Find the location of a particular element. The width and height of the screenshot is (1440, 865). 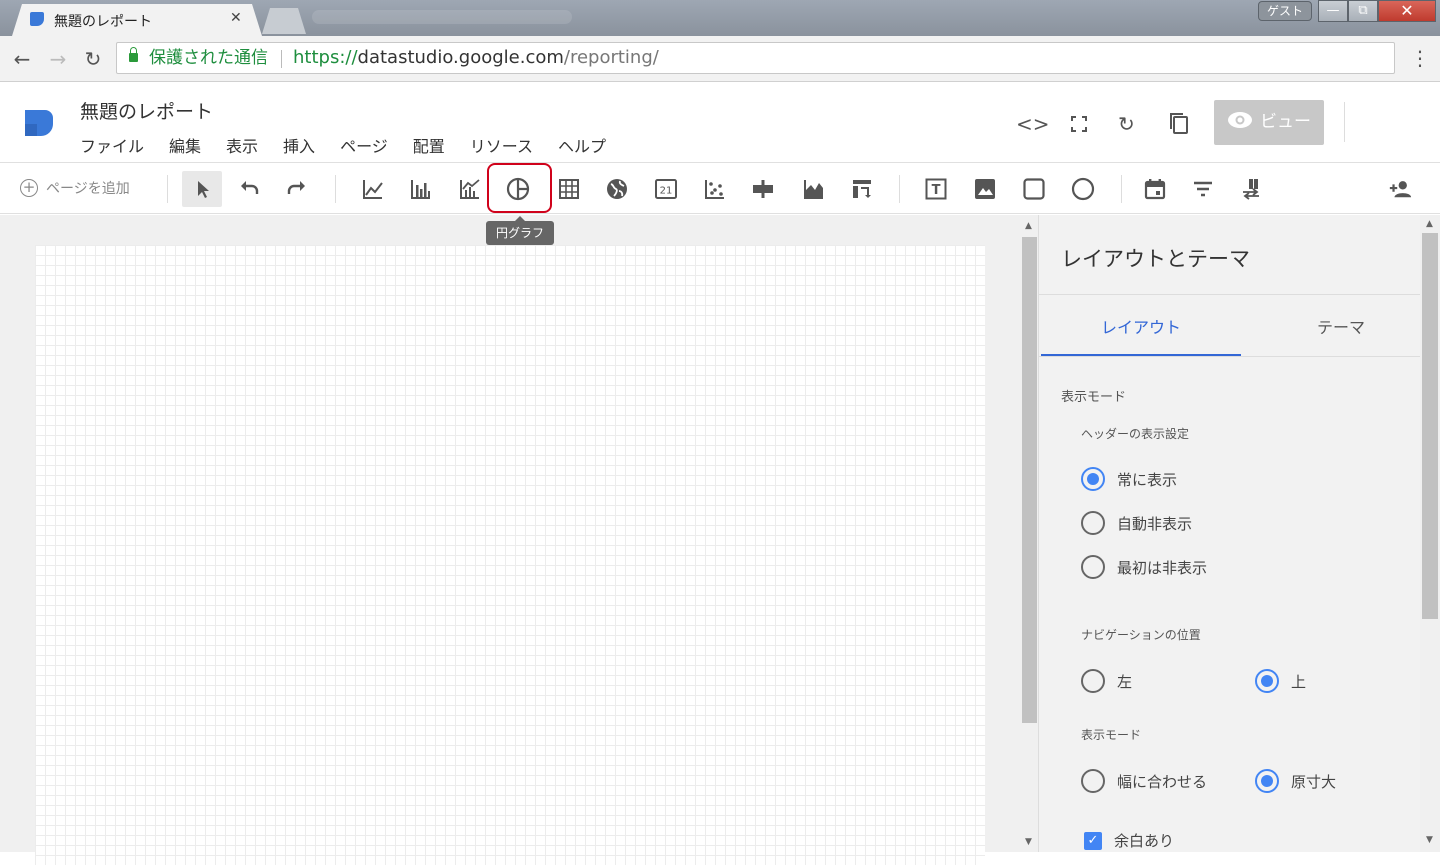

geo-map-icon is located at coordinates (617, 189).